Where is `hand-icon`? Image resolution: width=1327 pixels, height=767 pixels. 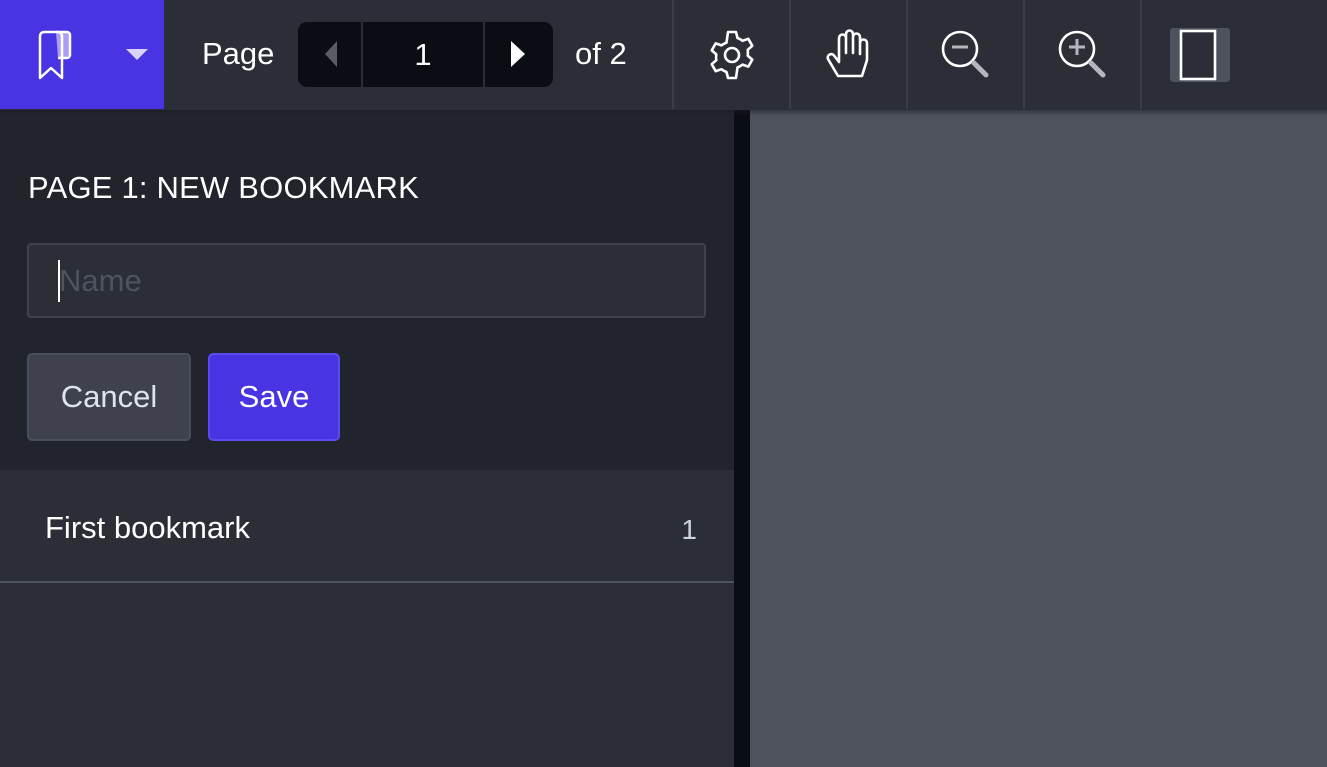
hand-icon is located at coordinates (846, 52).